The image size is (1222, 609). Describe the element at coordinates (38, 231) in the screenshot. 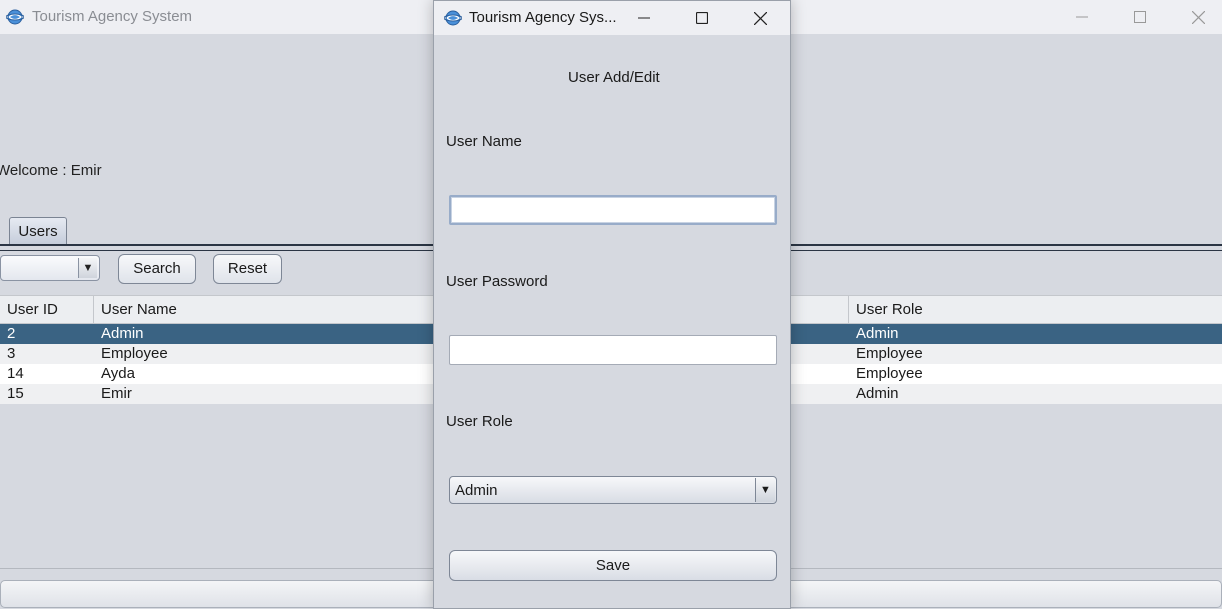

I see `tab-users: Users` at that location.